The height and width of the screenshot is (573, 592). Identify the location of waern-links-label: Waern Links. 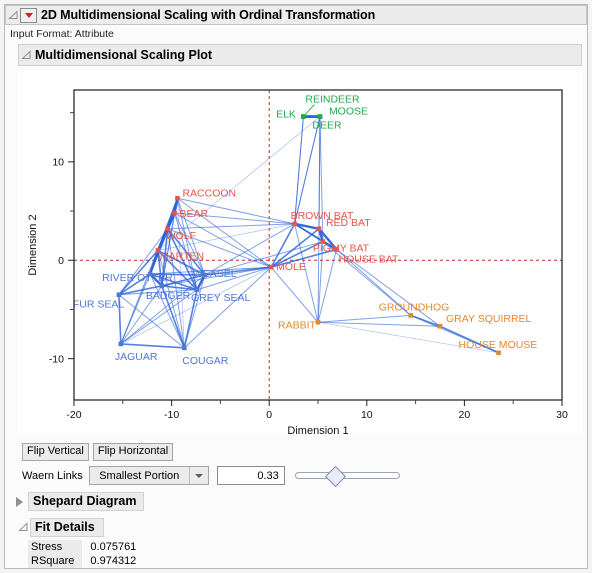
(52, 475).